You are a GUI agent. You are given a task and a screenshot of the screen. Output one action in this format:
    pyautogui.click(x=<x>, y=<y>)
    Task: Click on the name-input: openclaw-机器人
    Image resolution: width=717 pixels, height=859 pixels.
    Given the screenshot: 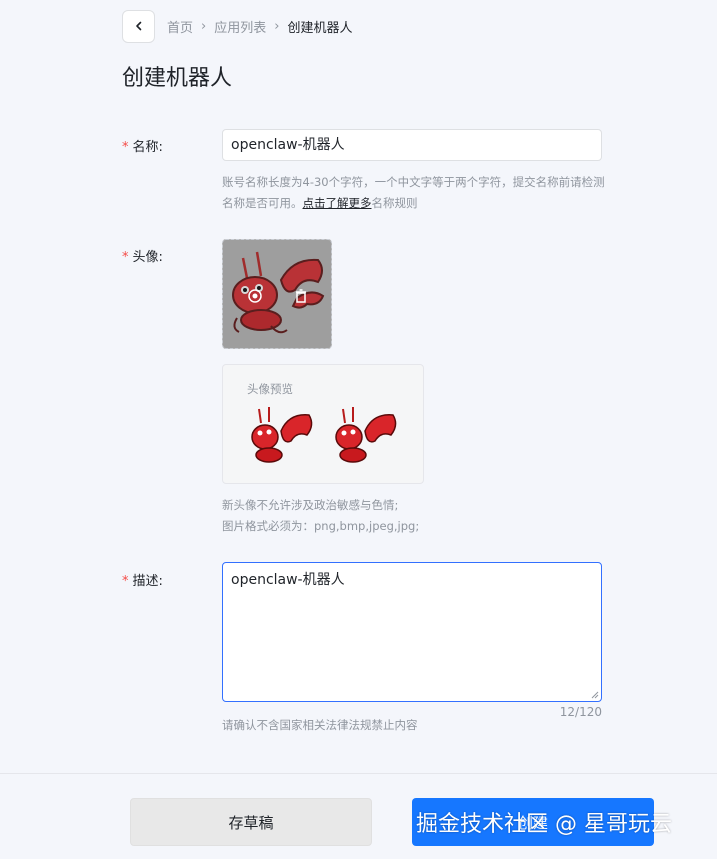 What is the action you would take?
    pyautogui.click(x=412, y=145)
    